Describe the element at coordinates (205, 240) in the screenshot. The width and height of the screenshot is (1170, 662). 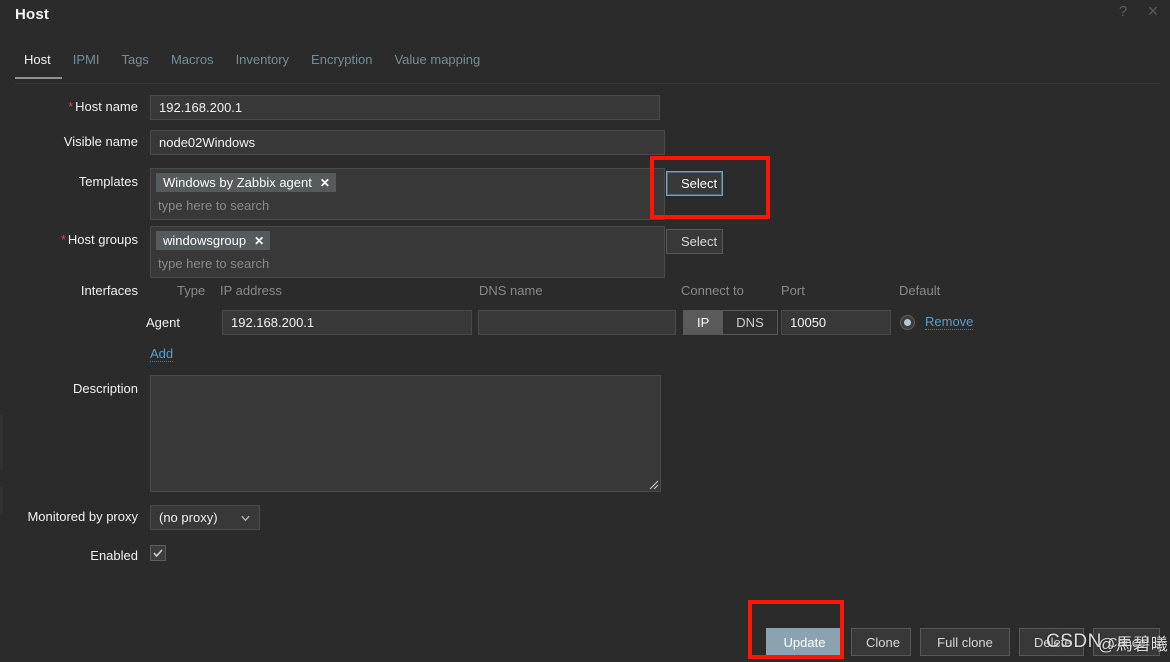
I see `host-group-chip-label: windowsgroup` at that location.